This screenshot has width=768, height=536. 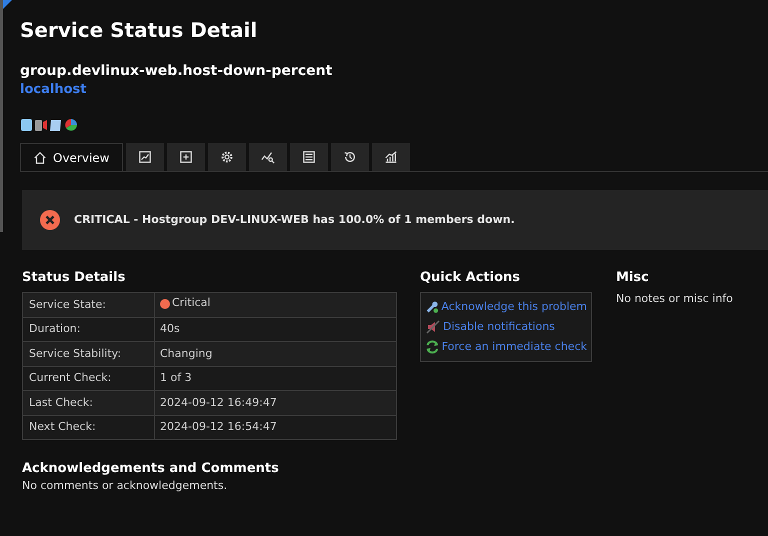 I want to click on misc-text: No notes or misc info, so click(x=674, y=299).